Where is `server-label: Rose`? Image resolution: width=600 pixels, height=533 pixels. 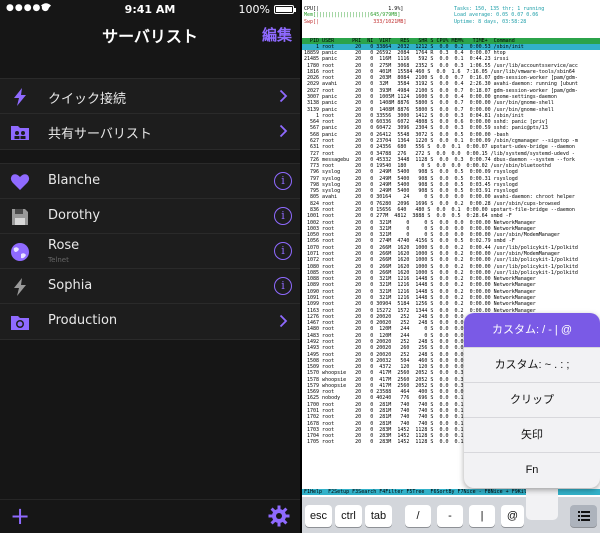 server-label: Rose is located at coordinates (64, 245).